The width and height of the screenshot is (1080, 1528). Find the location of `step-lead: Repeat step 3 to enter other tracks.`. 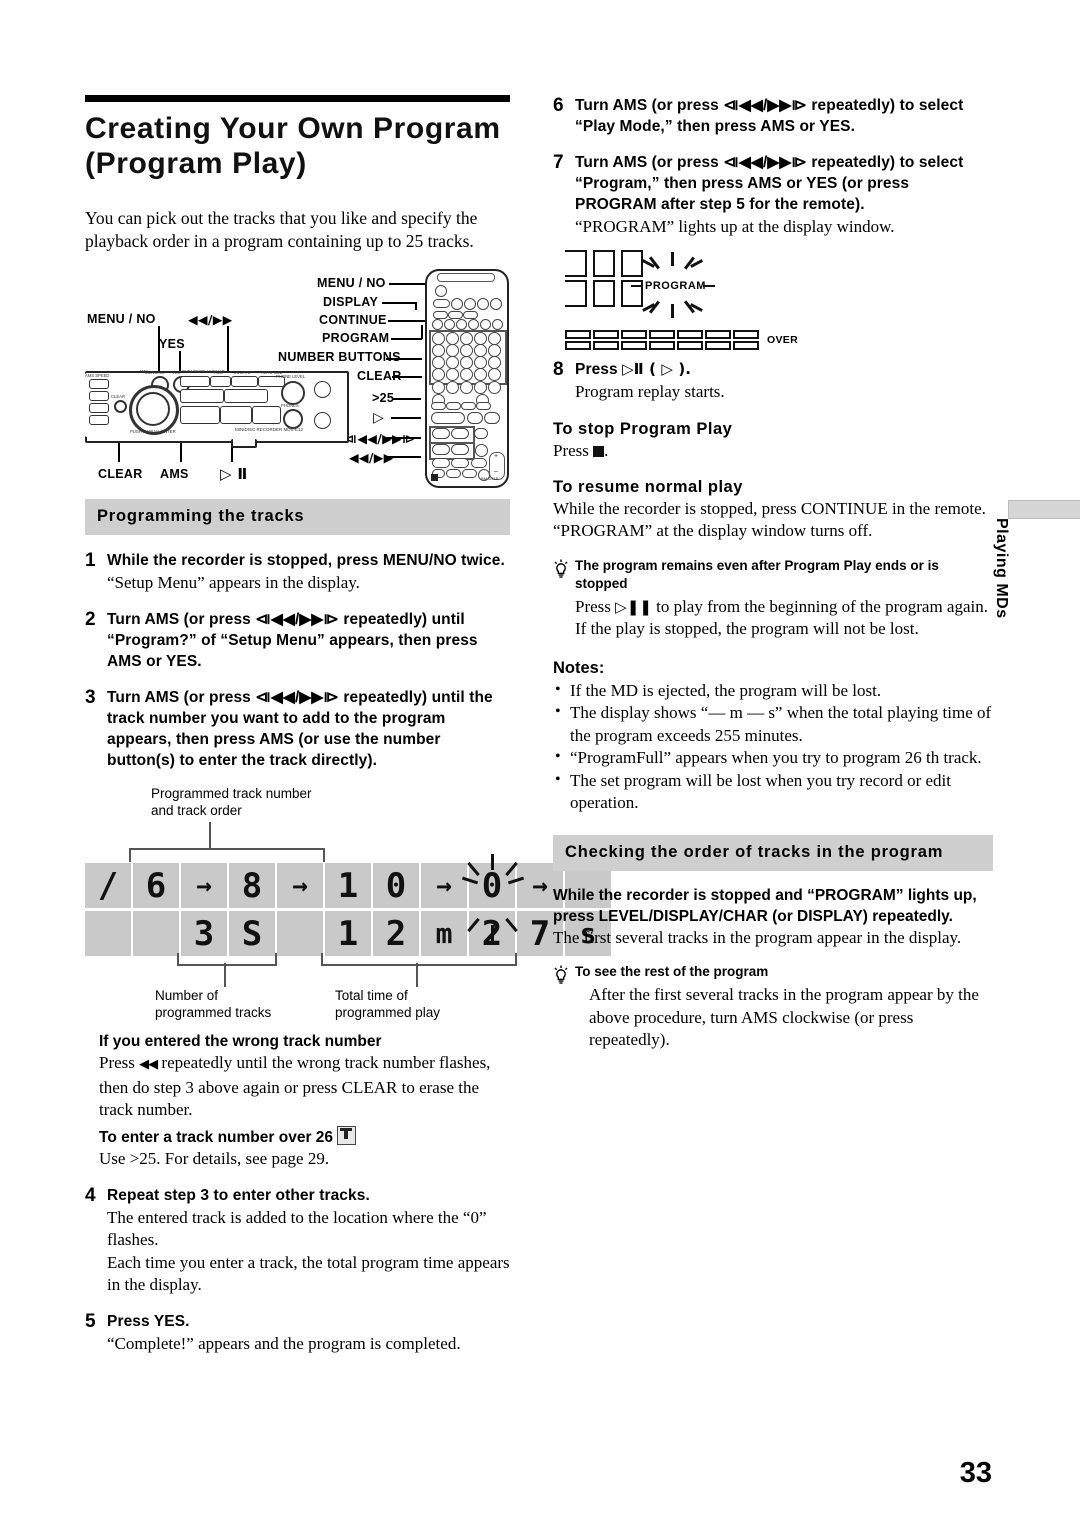

step-lead: Repeat step 3 to enter other tracks. is located at coordinates (238, 1195).